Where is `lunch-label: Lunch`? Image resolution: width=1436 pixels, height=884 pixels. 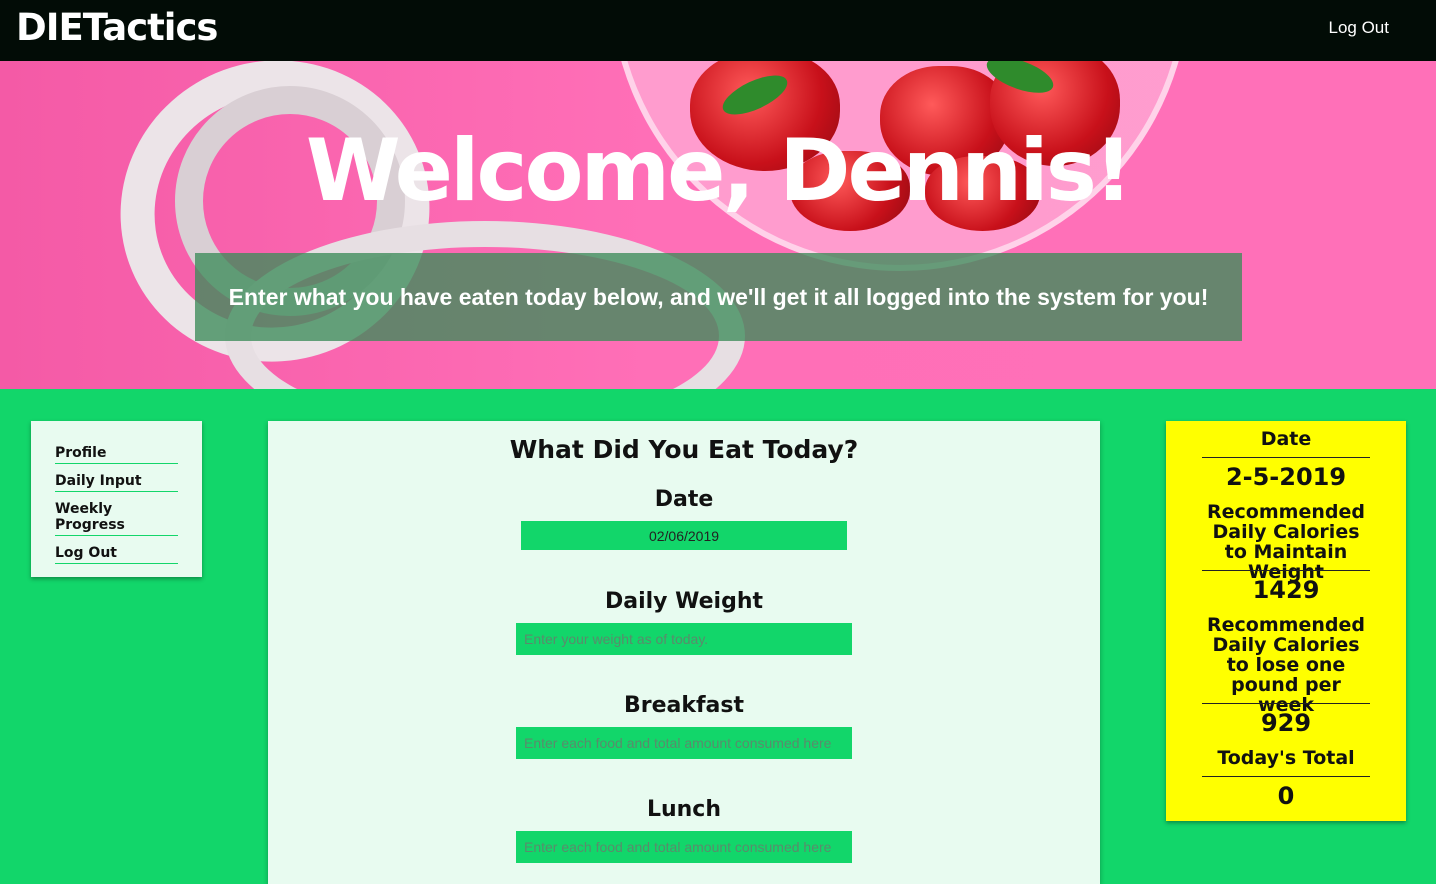
lunch-label: Lunch is located at coordinates (684, 809).